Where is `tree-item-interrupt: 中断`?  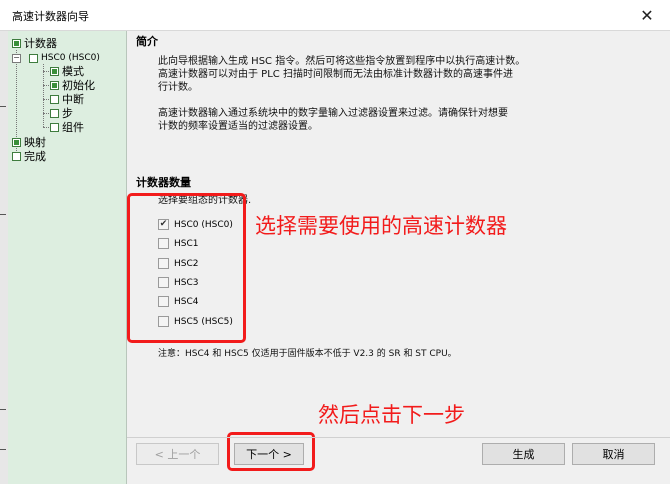
tree-item-interrupt: 中断 is located at coordinates (67, 99).